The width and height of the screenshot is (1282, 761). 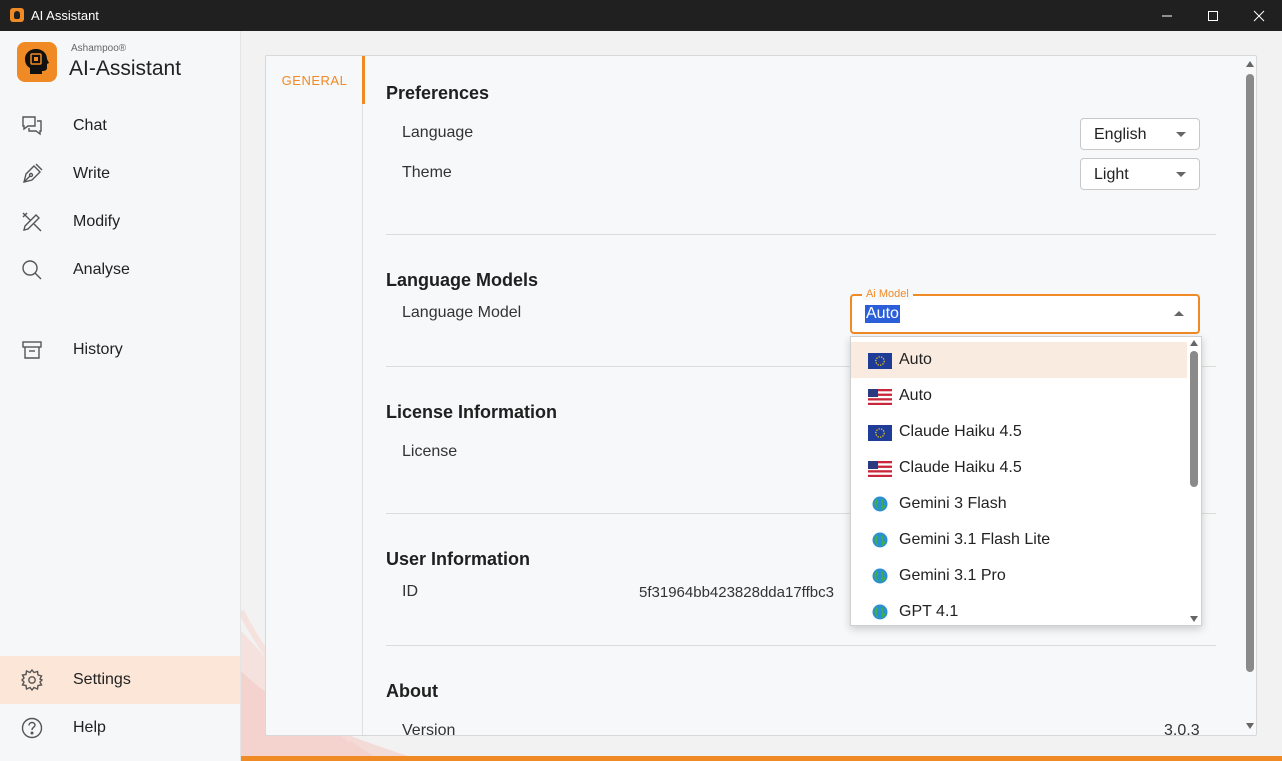 I want to click on tab-general: GENERAL, so click(x=315, y=80).